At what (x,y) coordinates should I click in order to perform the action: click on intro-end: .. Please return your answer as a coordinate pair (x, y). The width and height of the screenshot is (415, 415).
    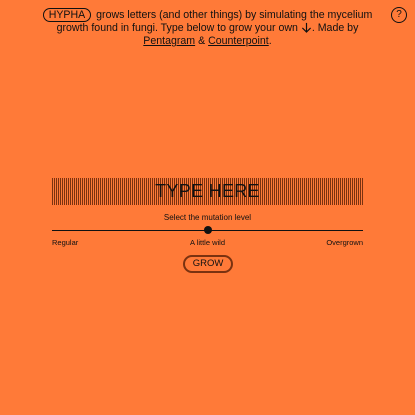
    Looking at the image, I should click on (270, 41).